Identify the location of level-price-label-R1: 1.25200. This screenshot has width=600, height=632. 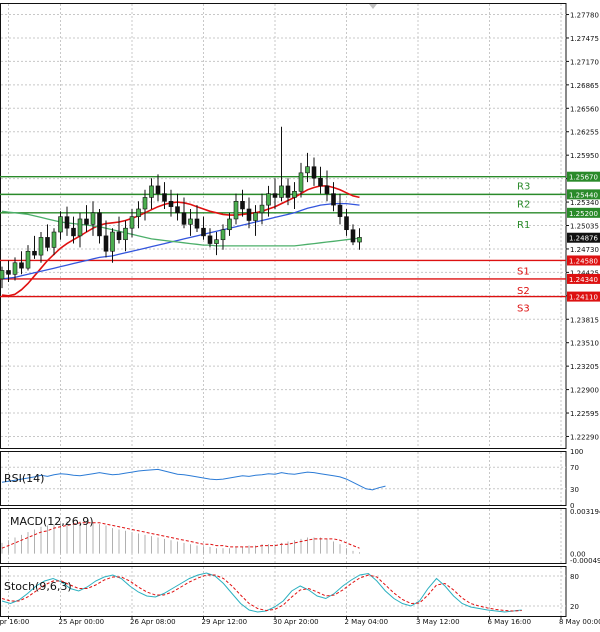
(583, 214).